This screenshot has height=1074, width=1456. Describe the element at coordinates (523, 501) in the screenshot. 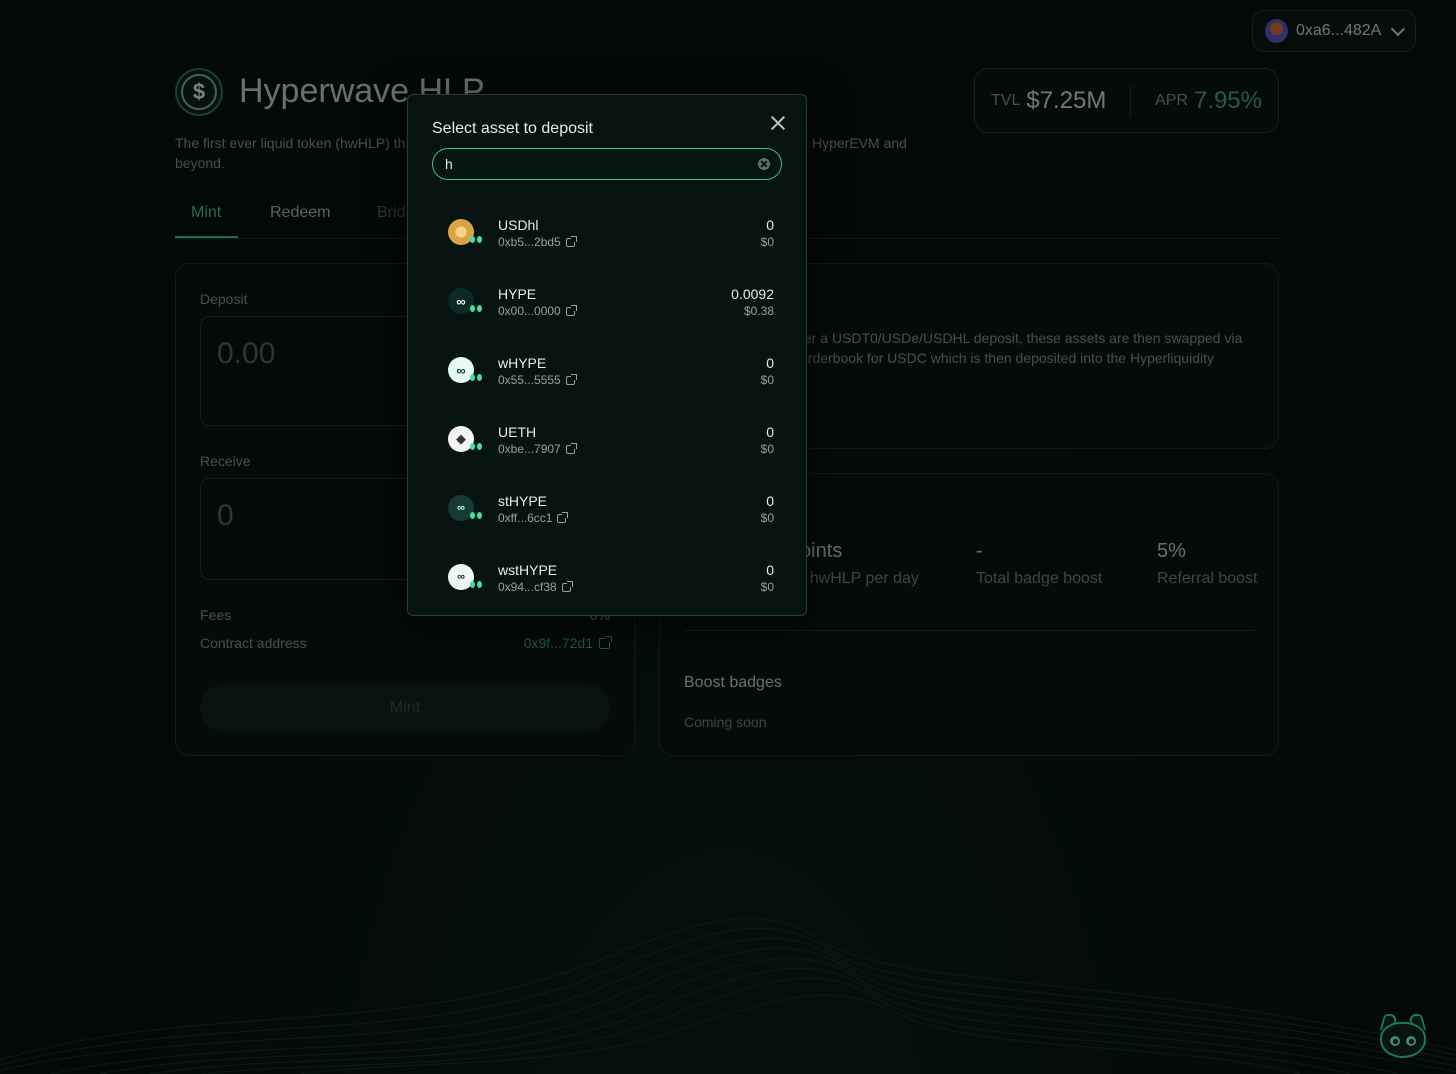

I see `asset-name: stHYPE` at that location.